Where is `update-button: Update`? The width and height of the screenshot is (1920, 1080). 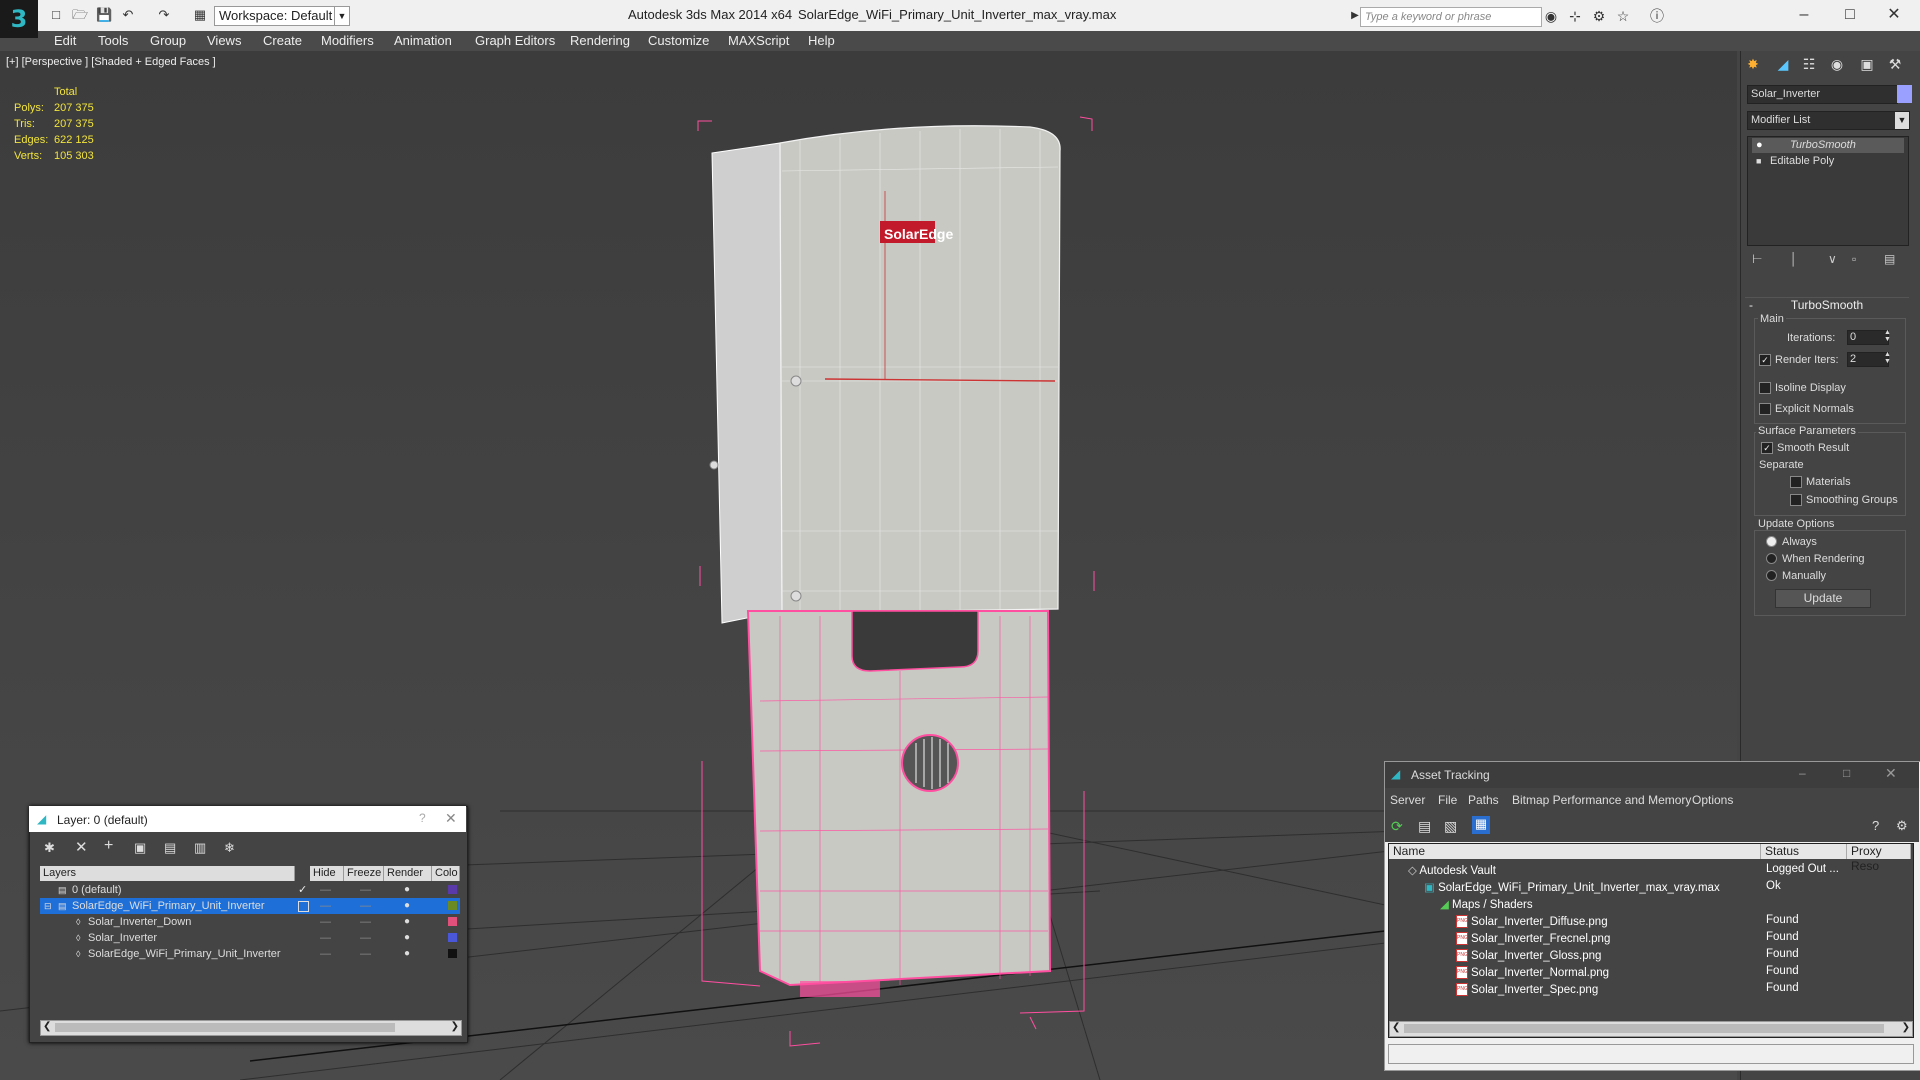 update-button: Update is located at coordinates (1823, 598).